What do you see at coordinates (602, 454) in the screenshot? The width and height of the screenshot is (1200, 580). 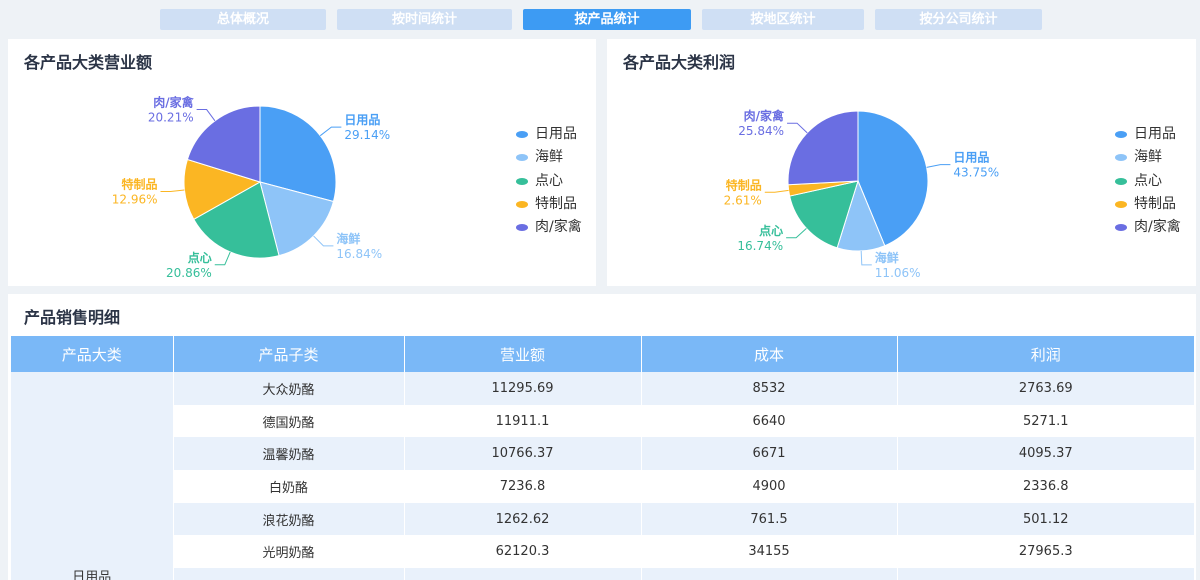 I see `table-row: 温馨奶酪 10766.37 6671 4095.37` at bounding box center [602, 454].